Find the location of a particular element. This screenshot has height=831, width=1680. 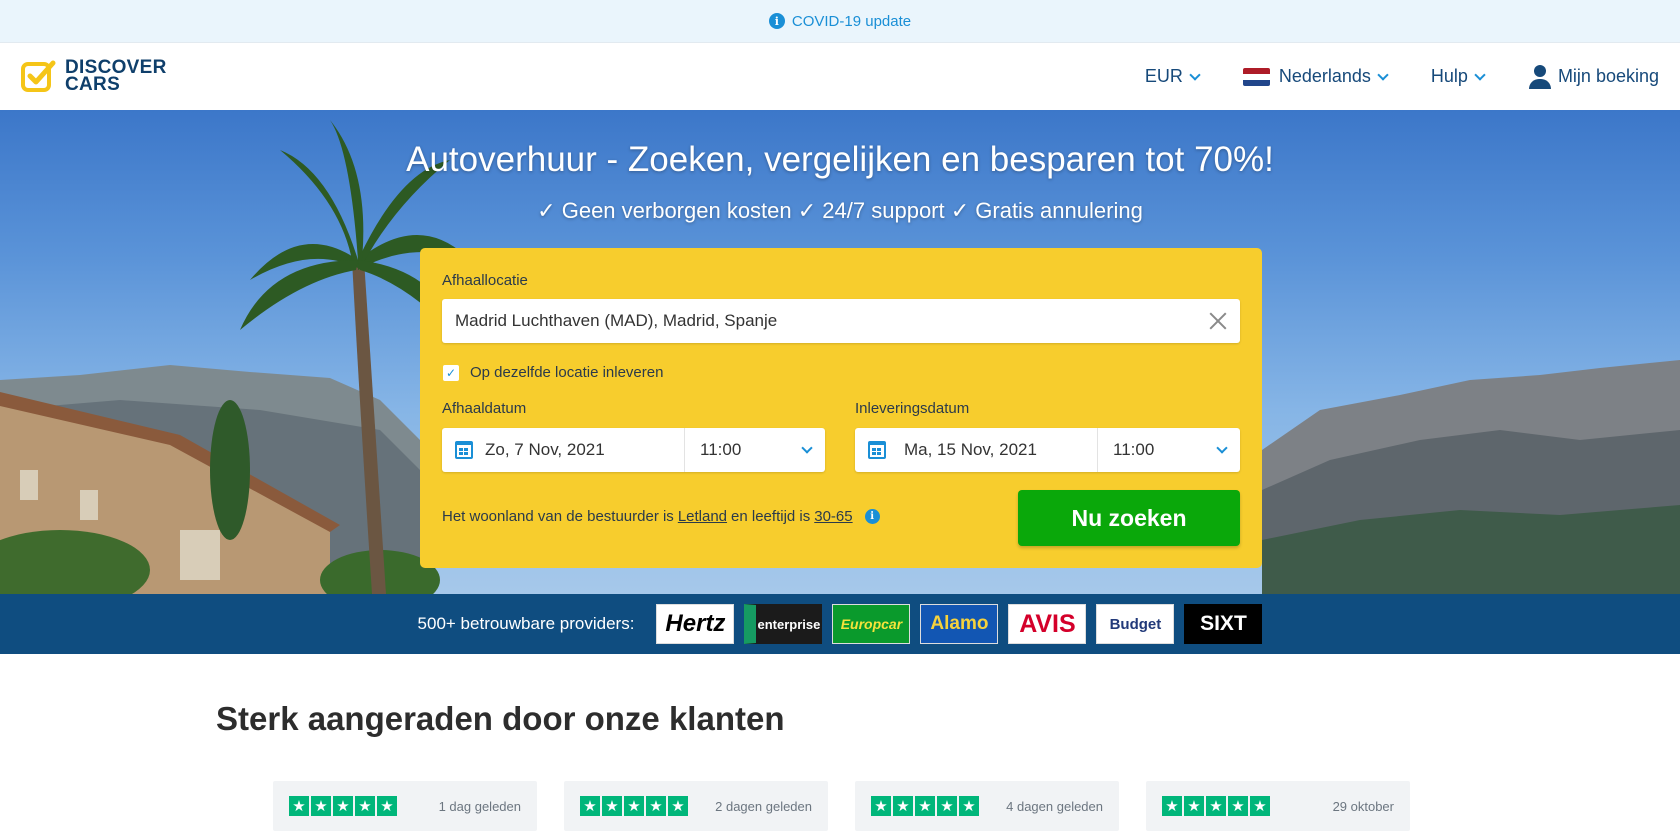

covid-notice-bar: i COVID-19 update is located at coordinates (840, 21).